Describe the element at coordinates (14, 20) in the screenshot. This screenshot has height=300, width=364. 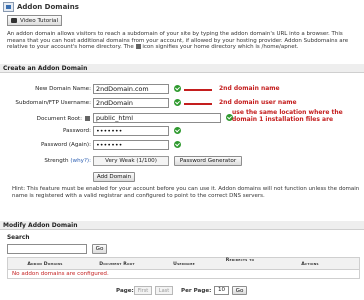
I see `video-icon` at that location.